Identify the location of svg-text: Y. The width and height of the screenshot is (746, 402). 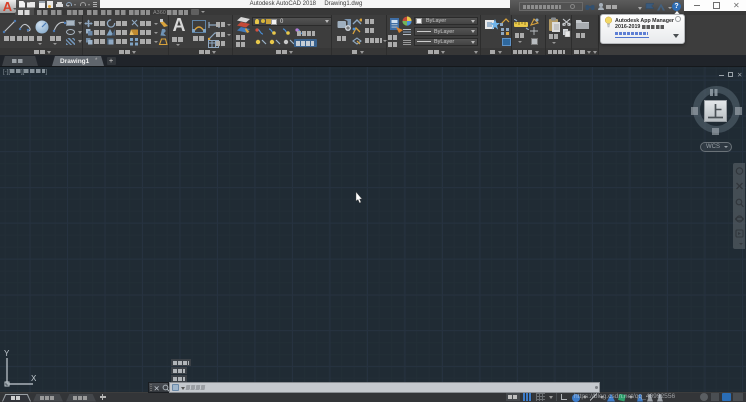
(7, 353).